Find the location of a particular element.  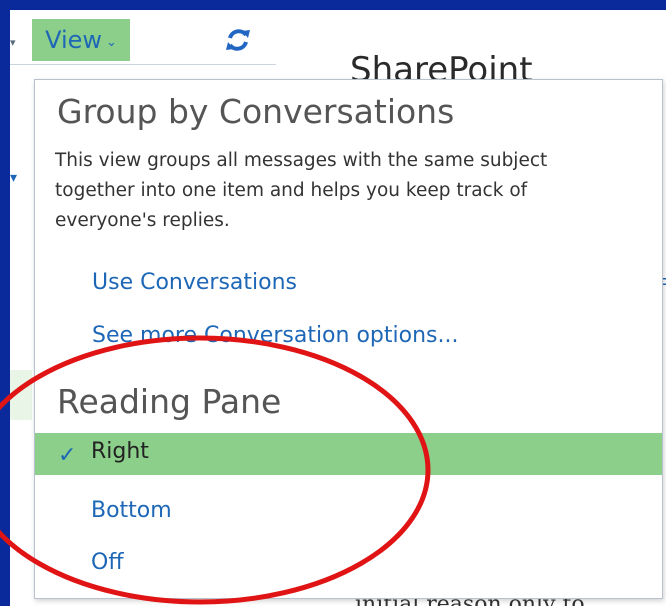

reading-pane-right-option: ✓ Right is located at coordinates (348, 454).